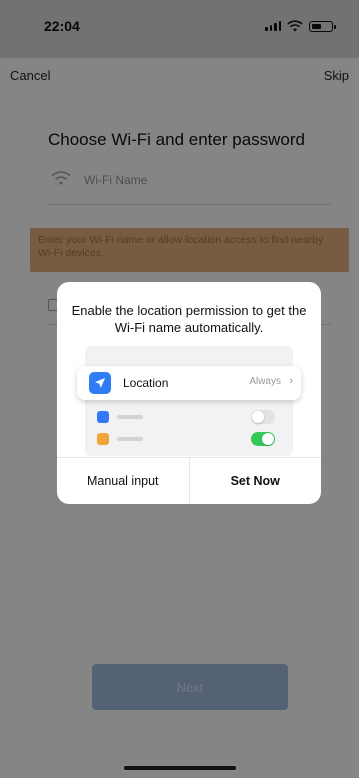 The height and width of the screenshot is (778, 359). What do you see at coordinates (256, 481) in the screenshot?
I see `set-now-button: Set Now` at bounding box center [256, 481].